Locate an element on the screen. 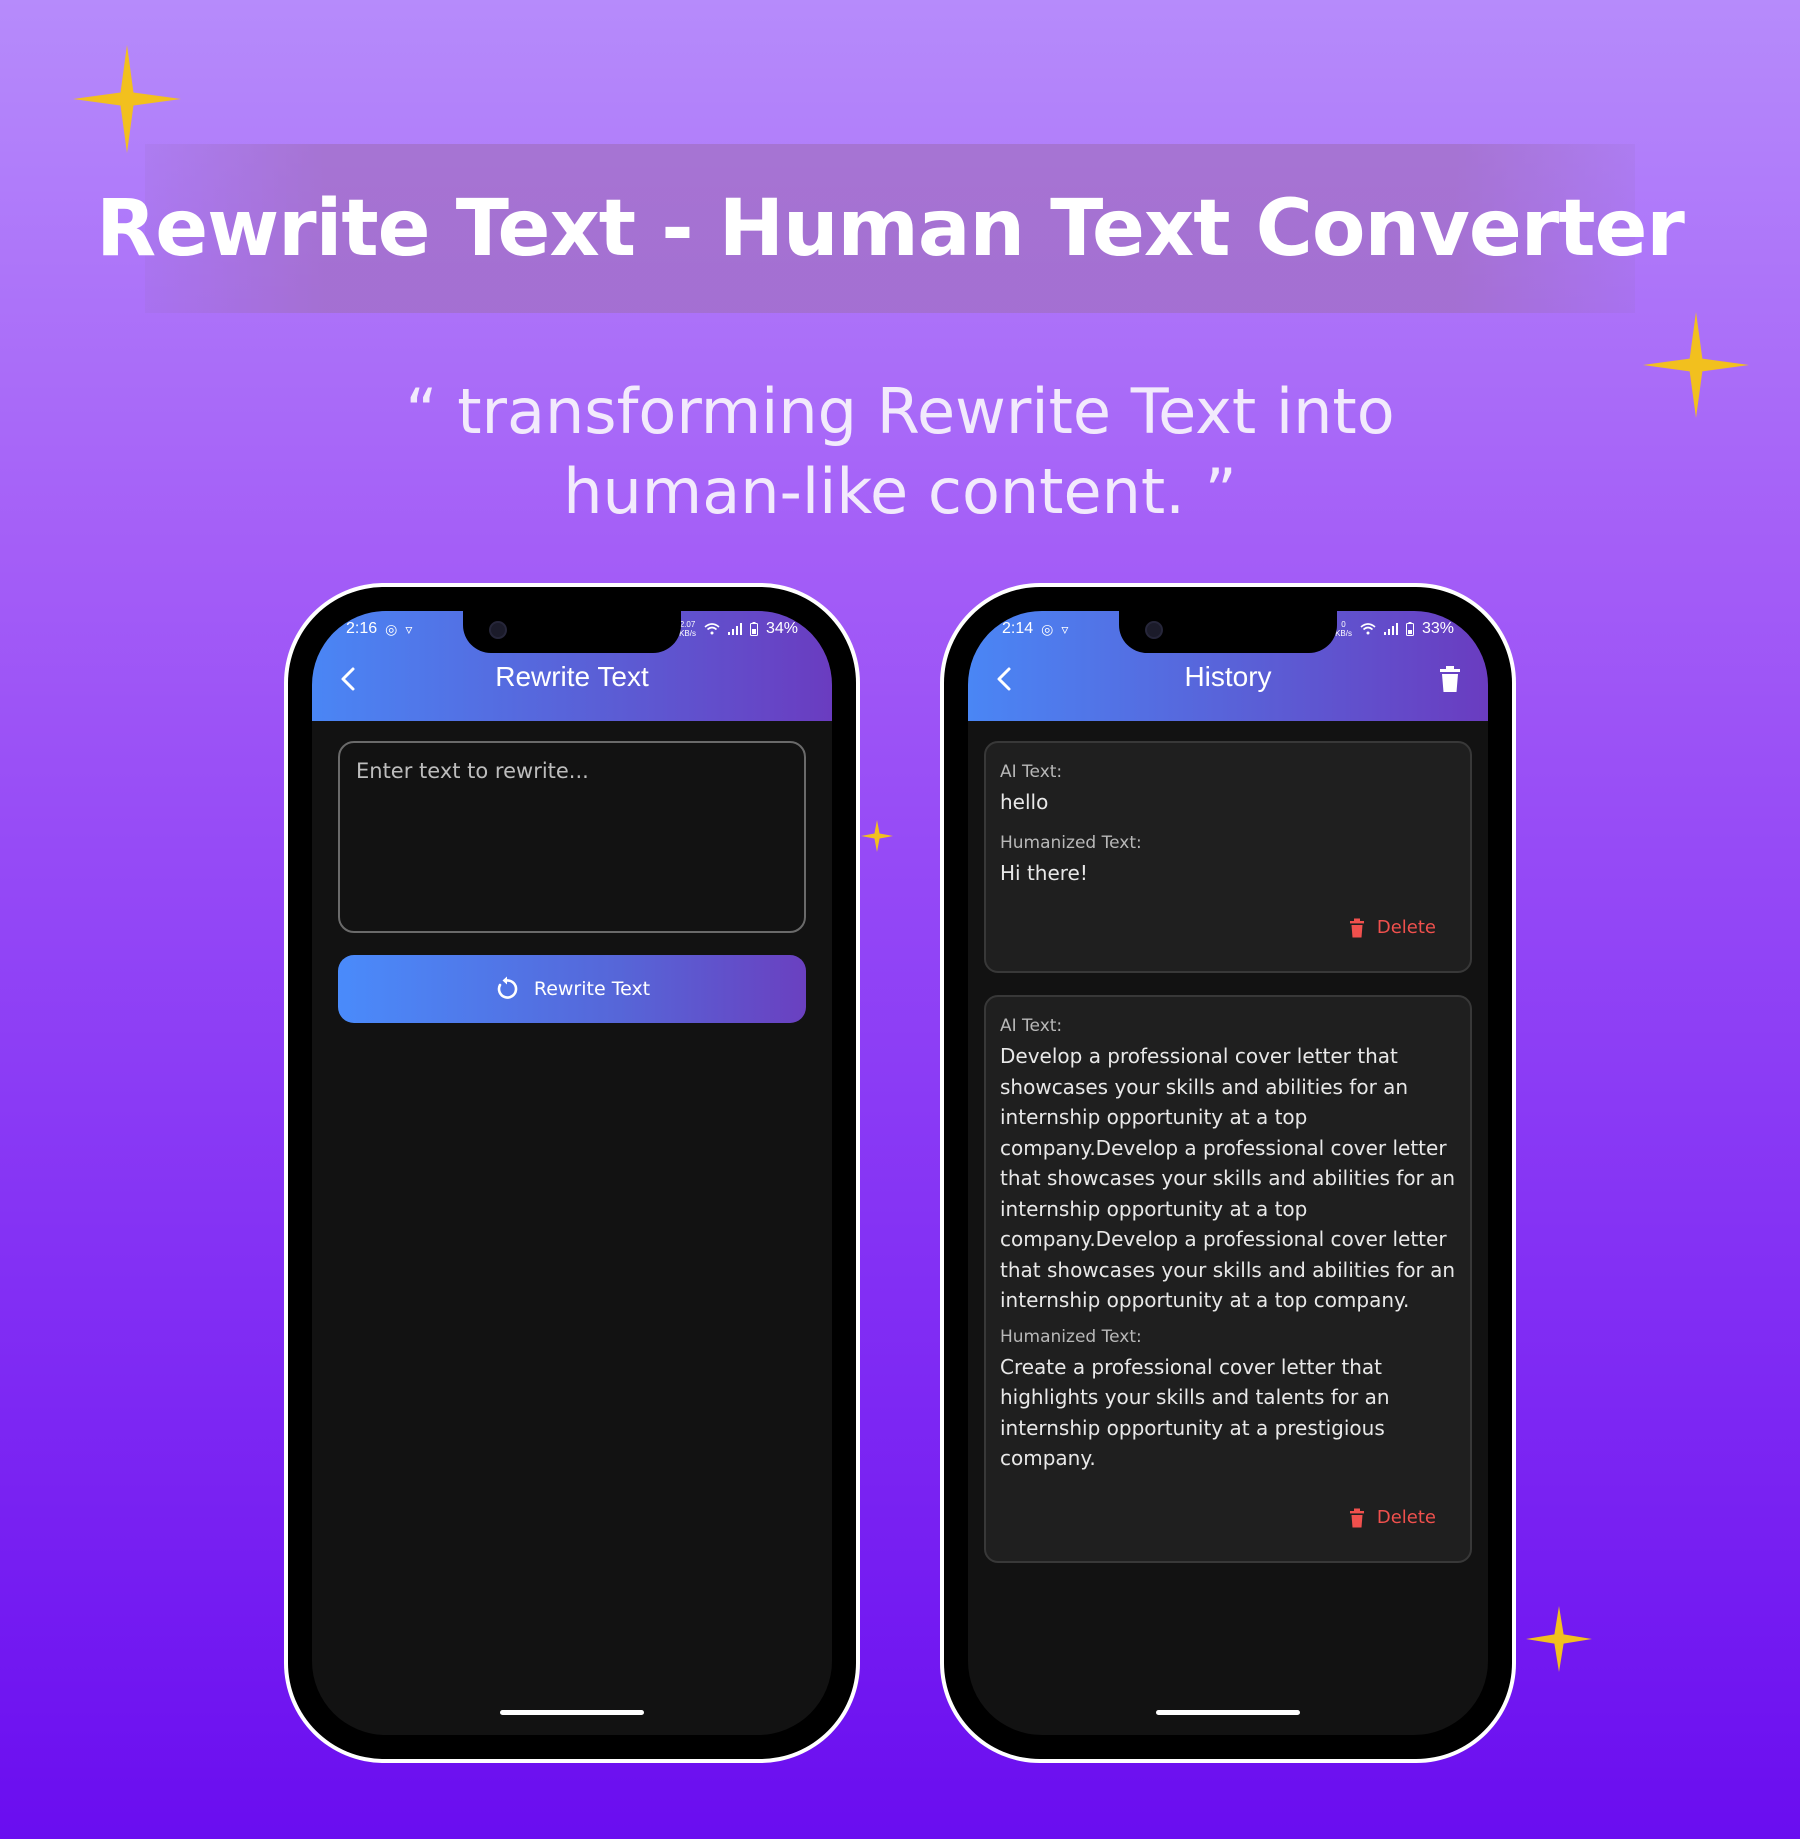 The width and height of the screenshot is (1800, 1839). screen-title: Rewrite Text is located at coordinates (572, 676).